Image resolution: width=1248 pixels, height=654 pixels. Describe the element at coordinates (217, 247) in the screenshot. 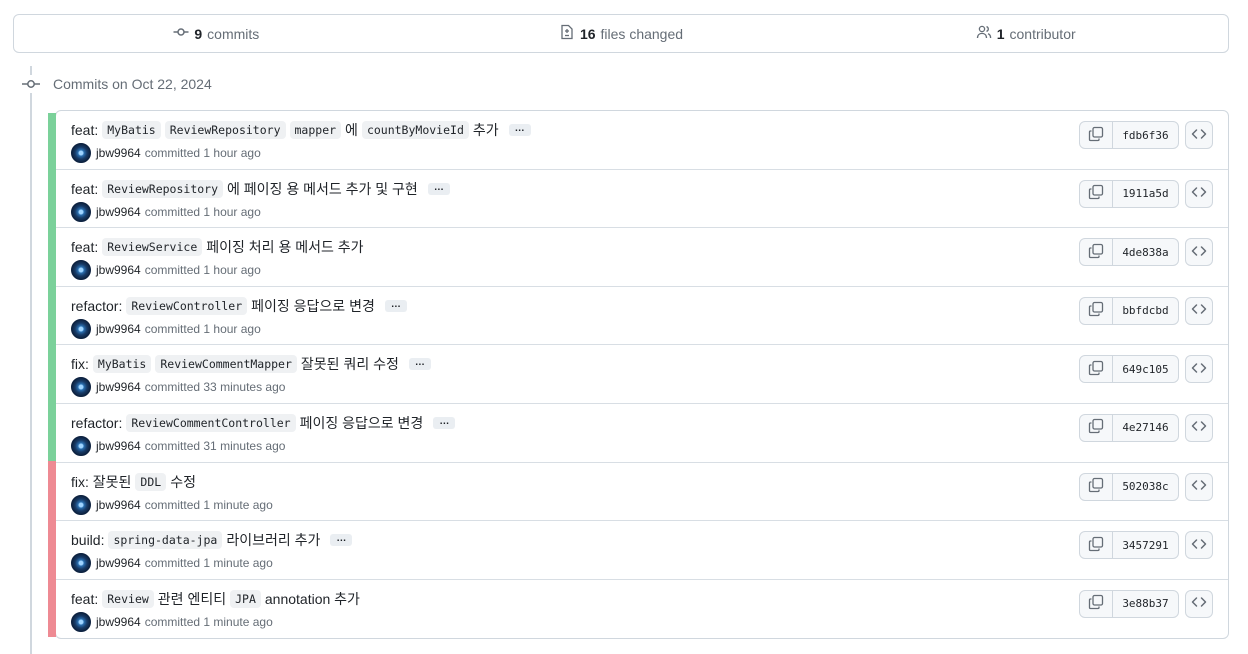

I see `commit-message-link: feat: ReviewService 페이징 처리 용 메서드 추가` at that location.